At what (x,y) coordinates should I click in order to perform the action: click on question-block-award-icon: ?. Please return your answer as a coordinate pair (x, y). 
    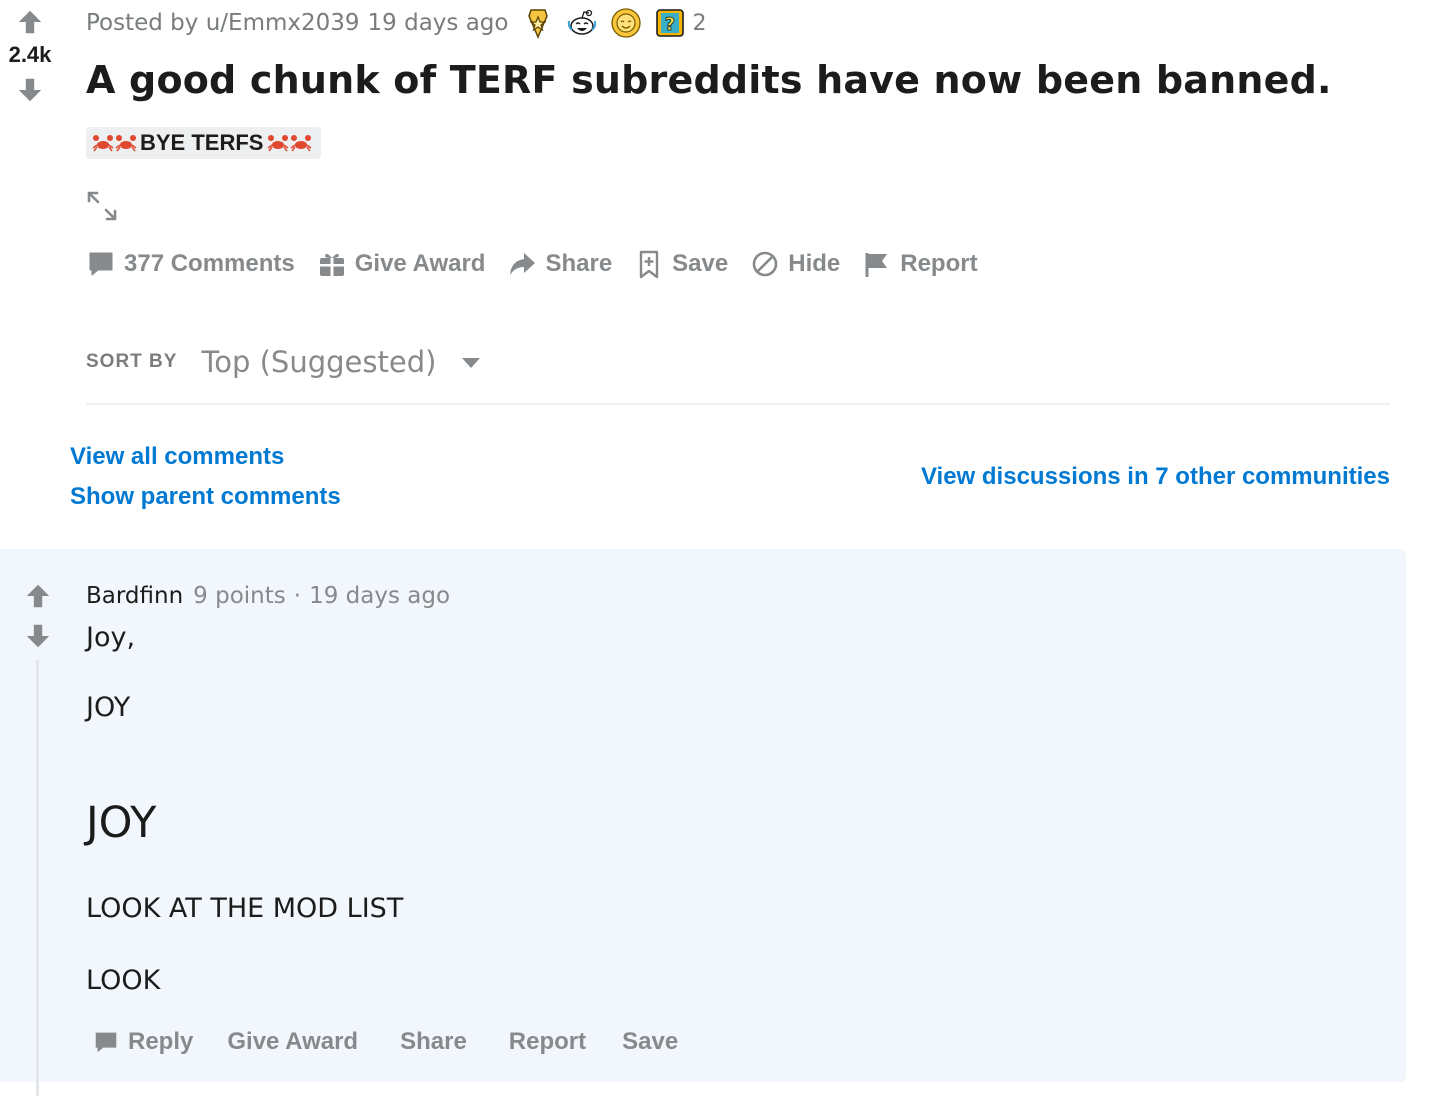
    Looking at the image, I should click on (670, 23).